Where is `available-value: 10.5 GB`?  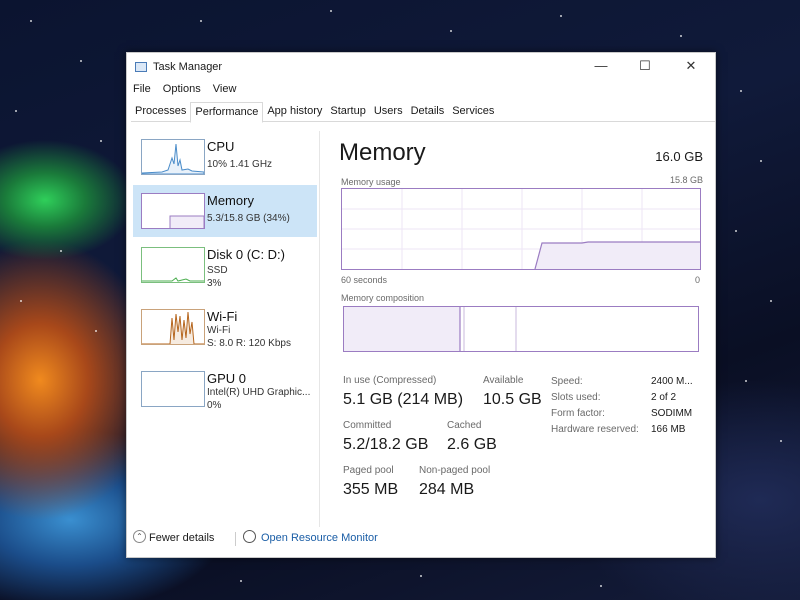 available-value: 10.5 GB is located at coordinates (512, 399).